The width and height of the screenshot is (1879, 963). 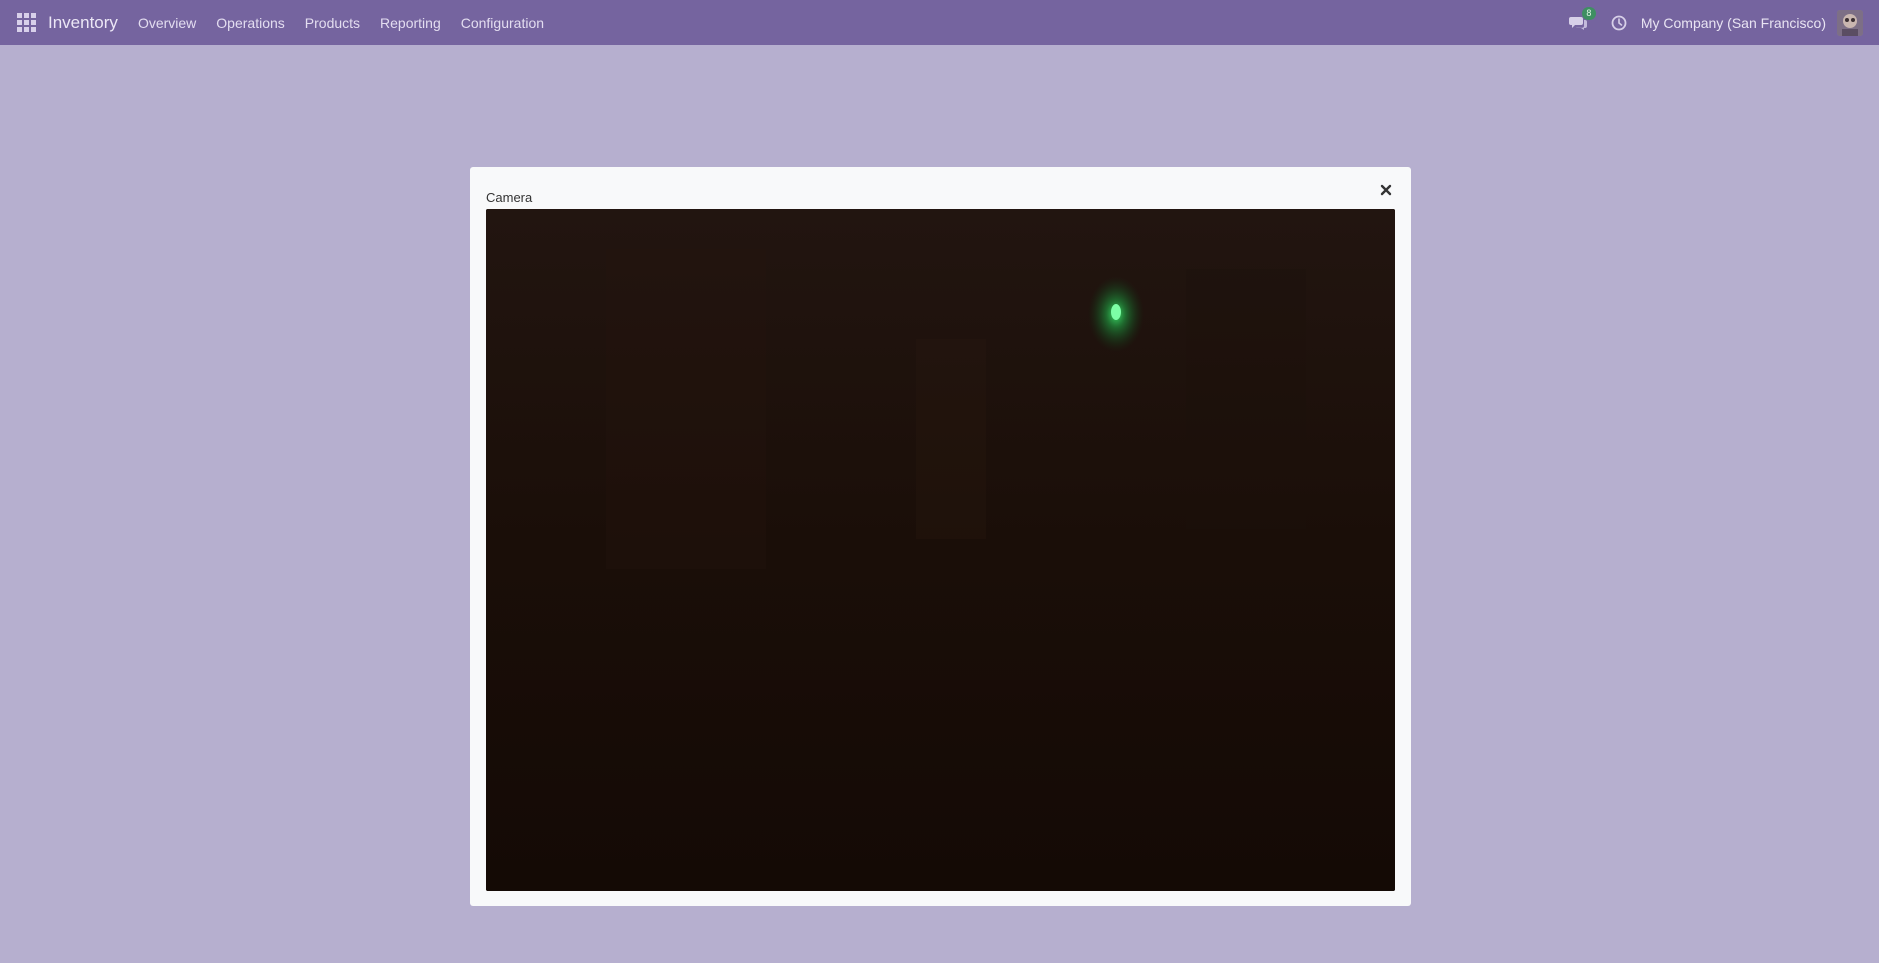 I want to click on activity-clock-icon, so click(x=1619, y=23).